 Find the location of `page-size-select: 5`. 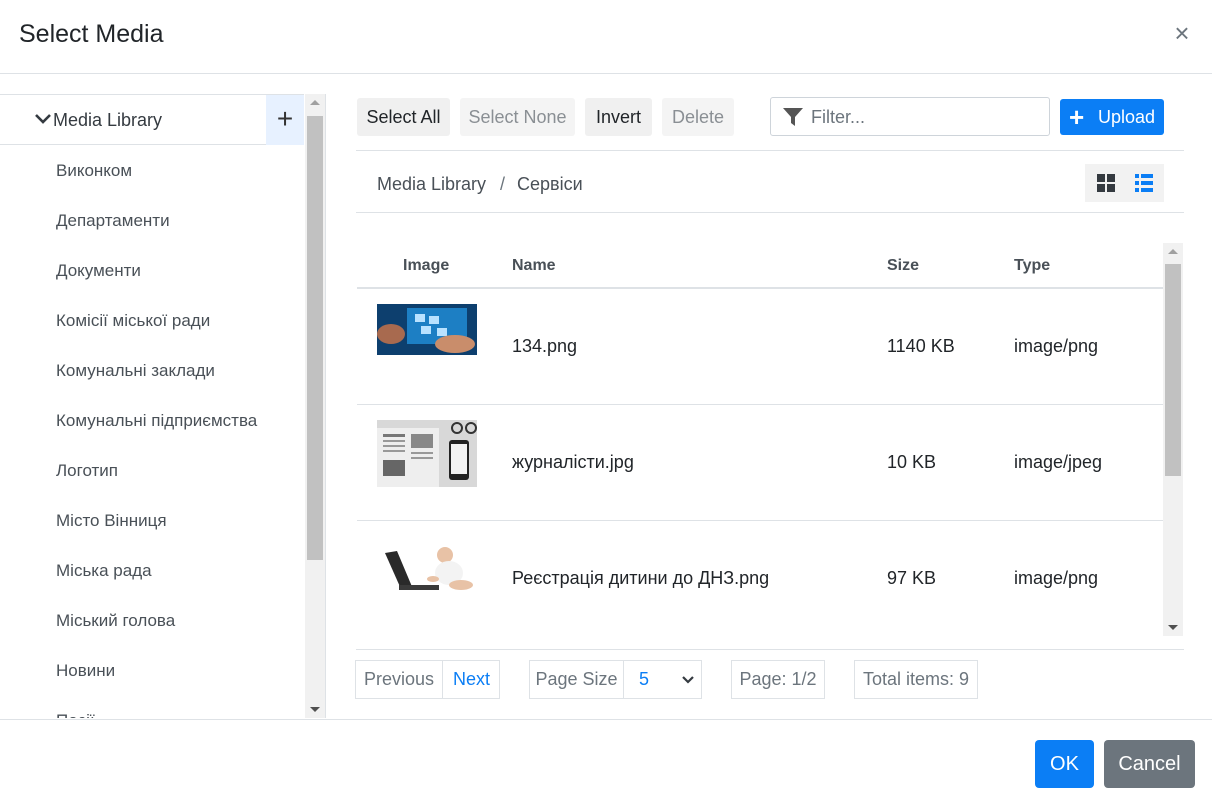

page-size-select: 5 is located at coordinates (662, 679).